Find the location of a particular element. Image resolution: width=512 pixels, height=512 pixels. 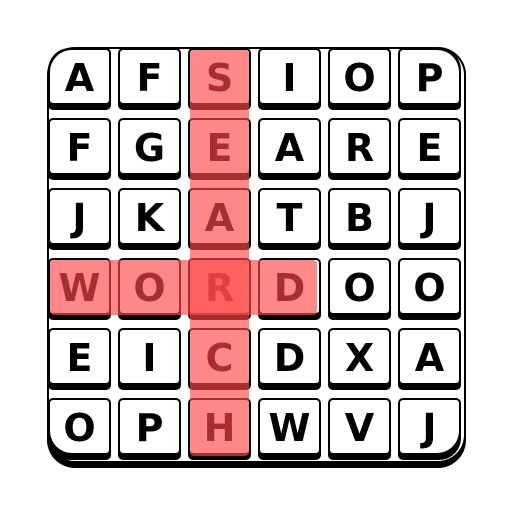

tile-face: T is located at coordinates (289, 216).